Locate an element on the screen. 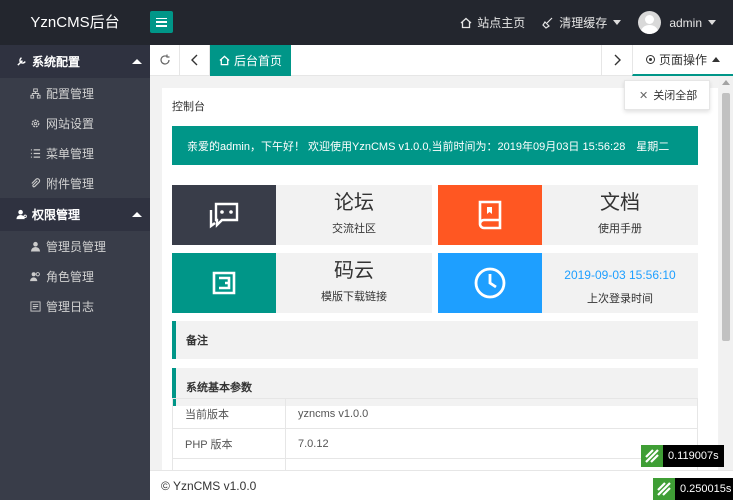 The height and width of the screenshot is (500, 733). broom-icon is located at coordinates (547, 23).